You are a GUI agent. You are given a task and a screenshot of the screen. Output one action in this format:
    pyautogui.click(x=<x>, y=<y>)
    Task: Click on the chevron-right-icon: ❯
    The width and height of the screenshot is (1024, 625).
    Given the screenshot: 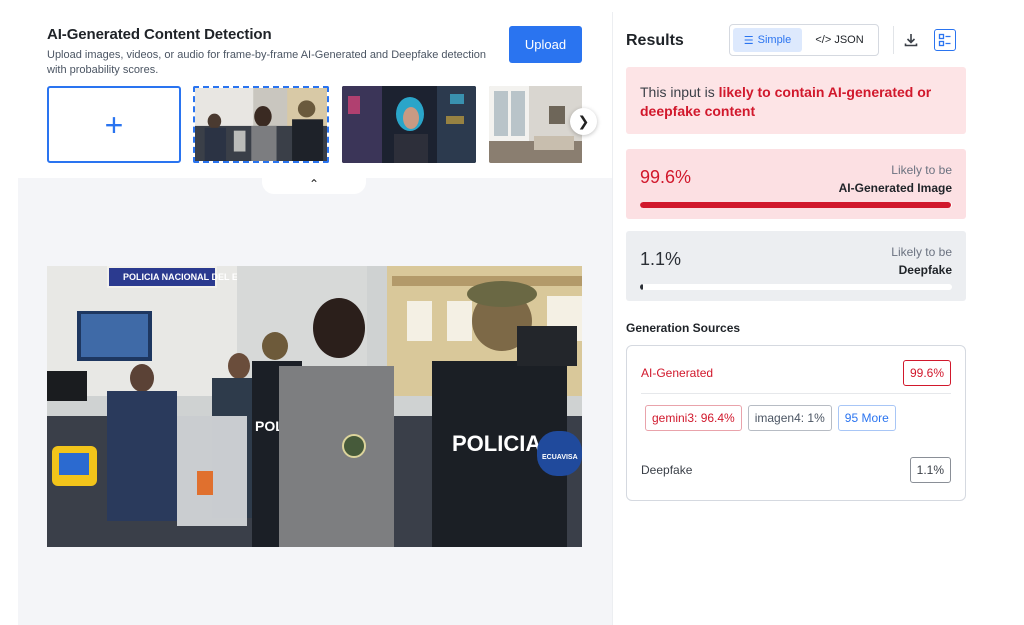 What is the action you would take?
    pyautogui.click(x=583, y=121)
    